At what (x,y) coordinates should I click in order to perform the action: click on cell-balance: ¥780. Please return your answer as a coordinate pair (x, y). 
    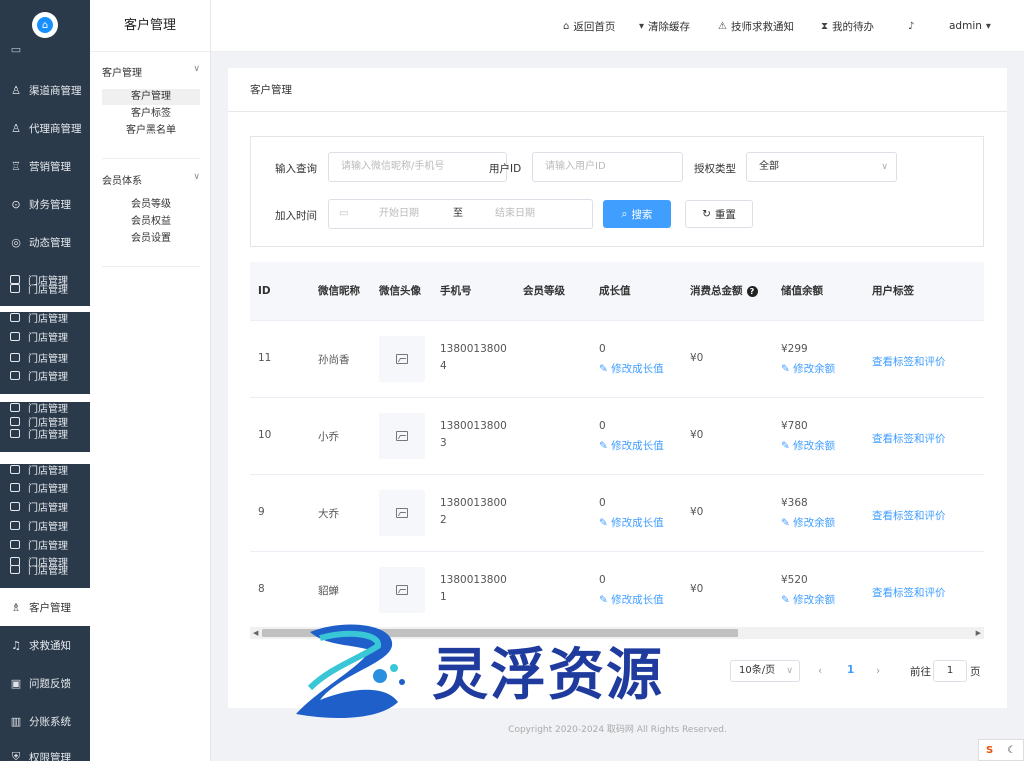
    Looking at the image, I should click on (794, 426).